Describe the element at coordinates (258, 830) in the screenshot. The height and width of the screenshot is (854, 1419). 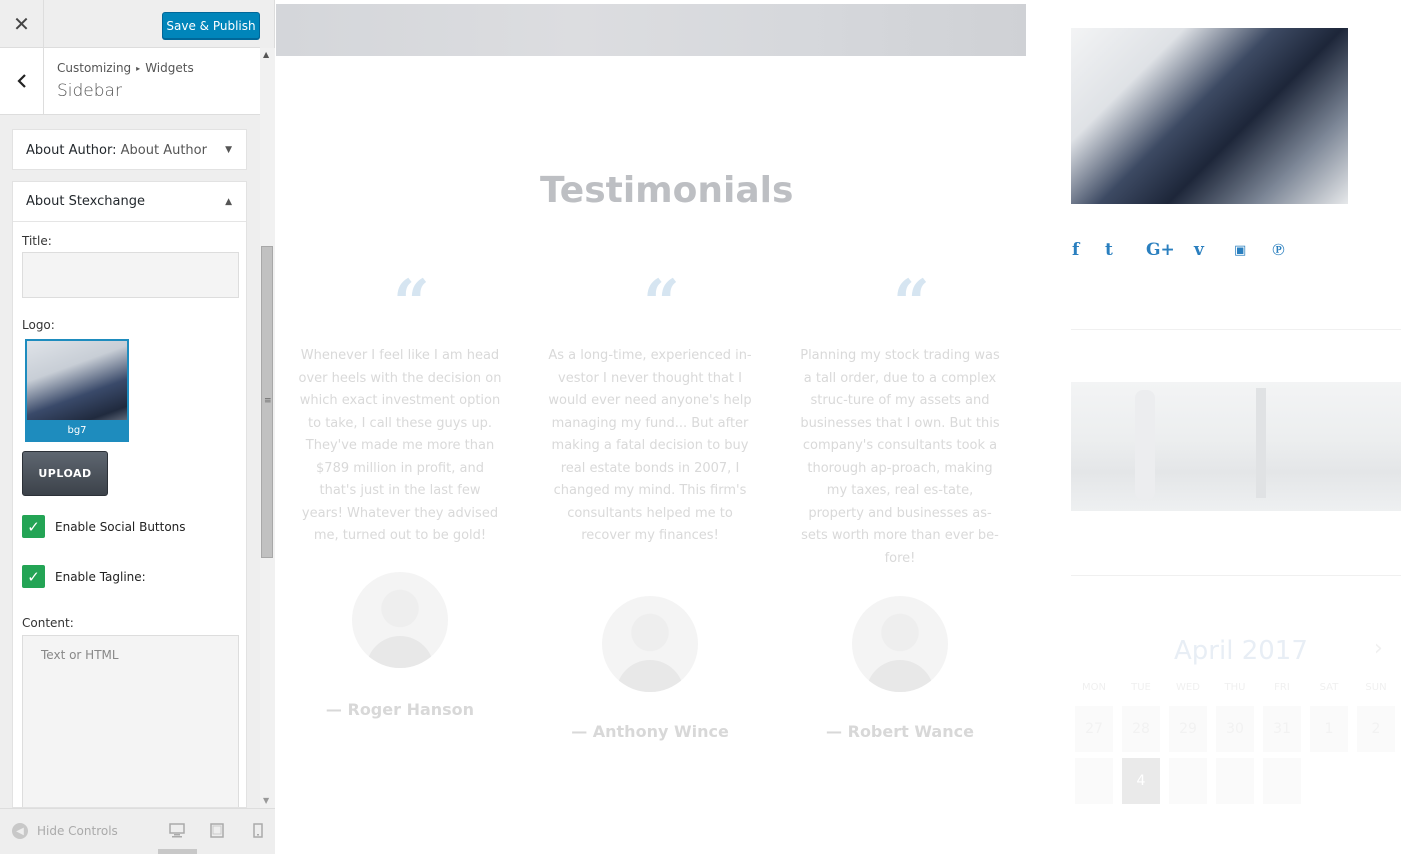
I see `mobile-icon` at that location.